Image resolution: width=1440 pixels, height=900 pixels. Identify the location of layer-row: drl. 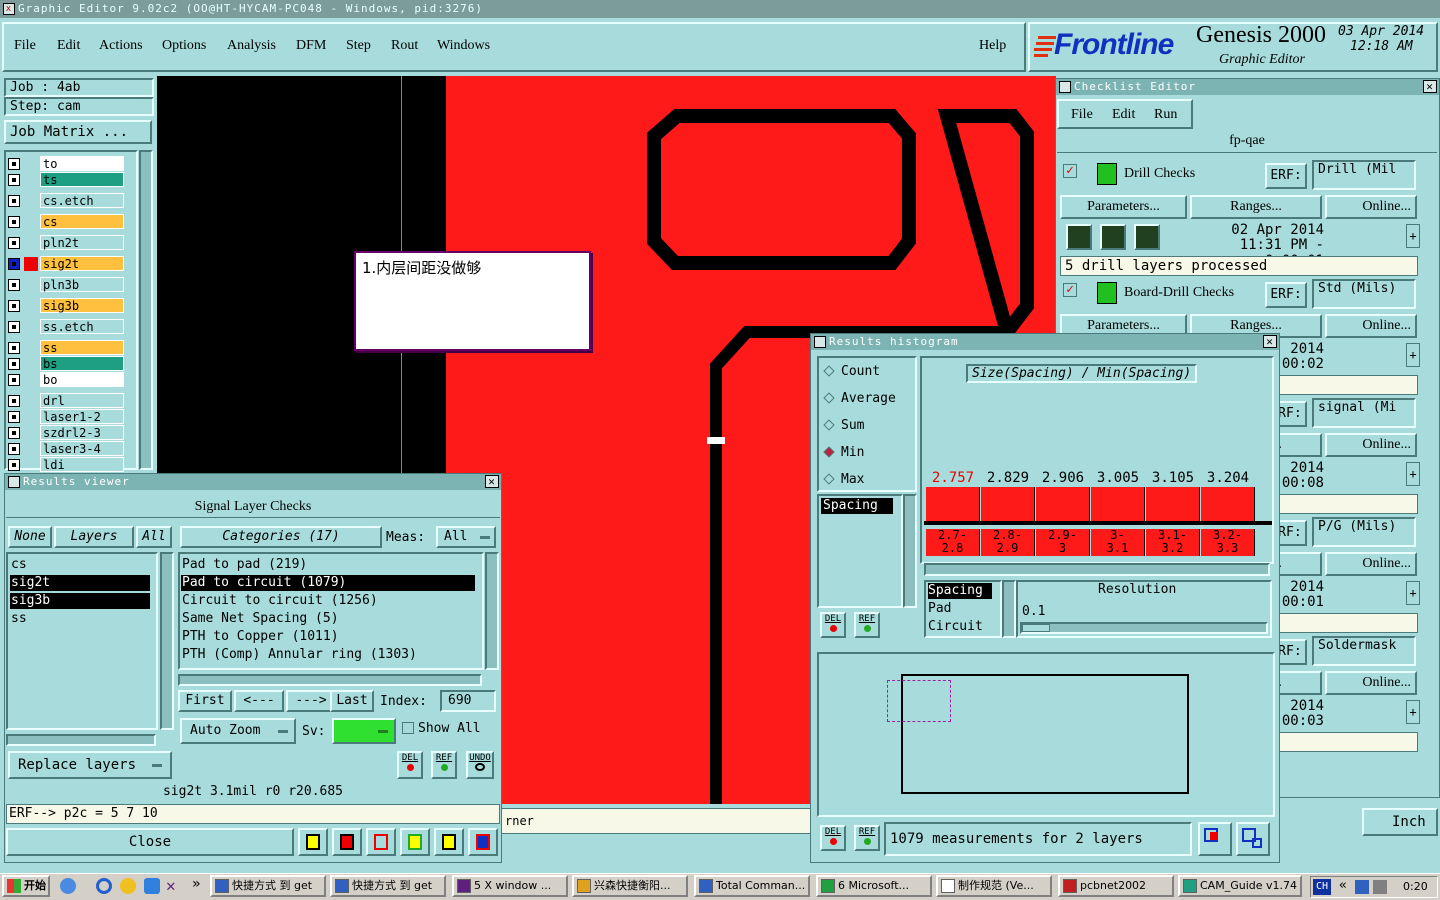
(65, 401).